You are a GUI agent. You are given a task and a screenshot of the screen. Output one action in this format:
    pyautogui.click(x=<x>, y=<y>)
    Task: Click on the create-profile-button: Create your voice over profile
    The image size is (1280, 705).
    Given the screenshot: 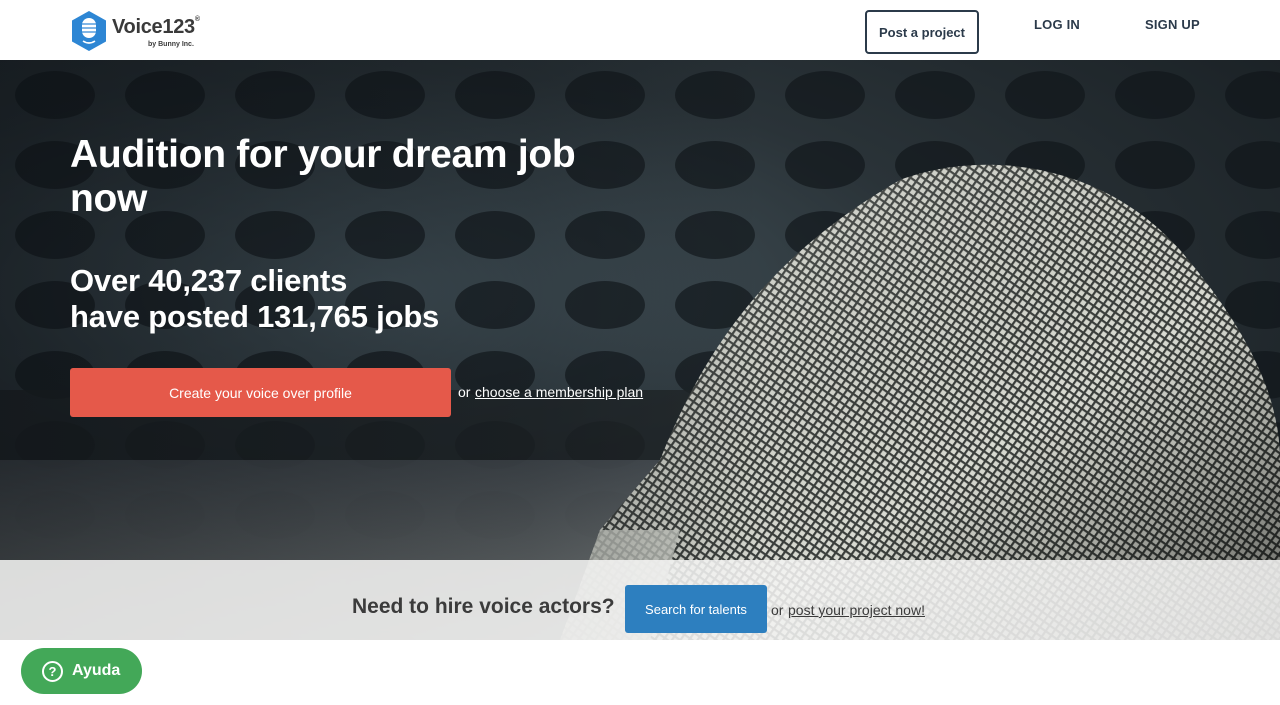 What is the action you would take?
    pyautogui.click(x=260, y=392)
    